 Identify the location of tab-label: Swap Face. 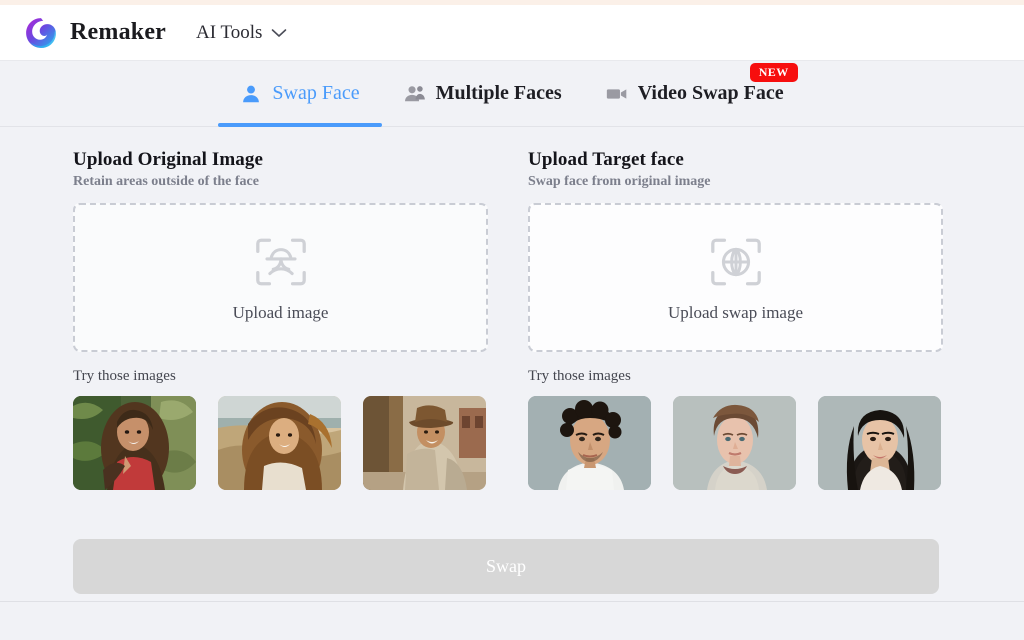
(316, 93).